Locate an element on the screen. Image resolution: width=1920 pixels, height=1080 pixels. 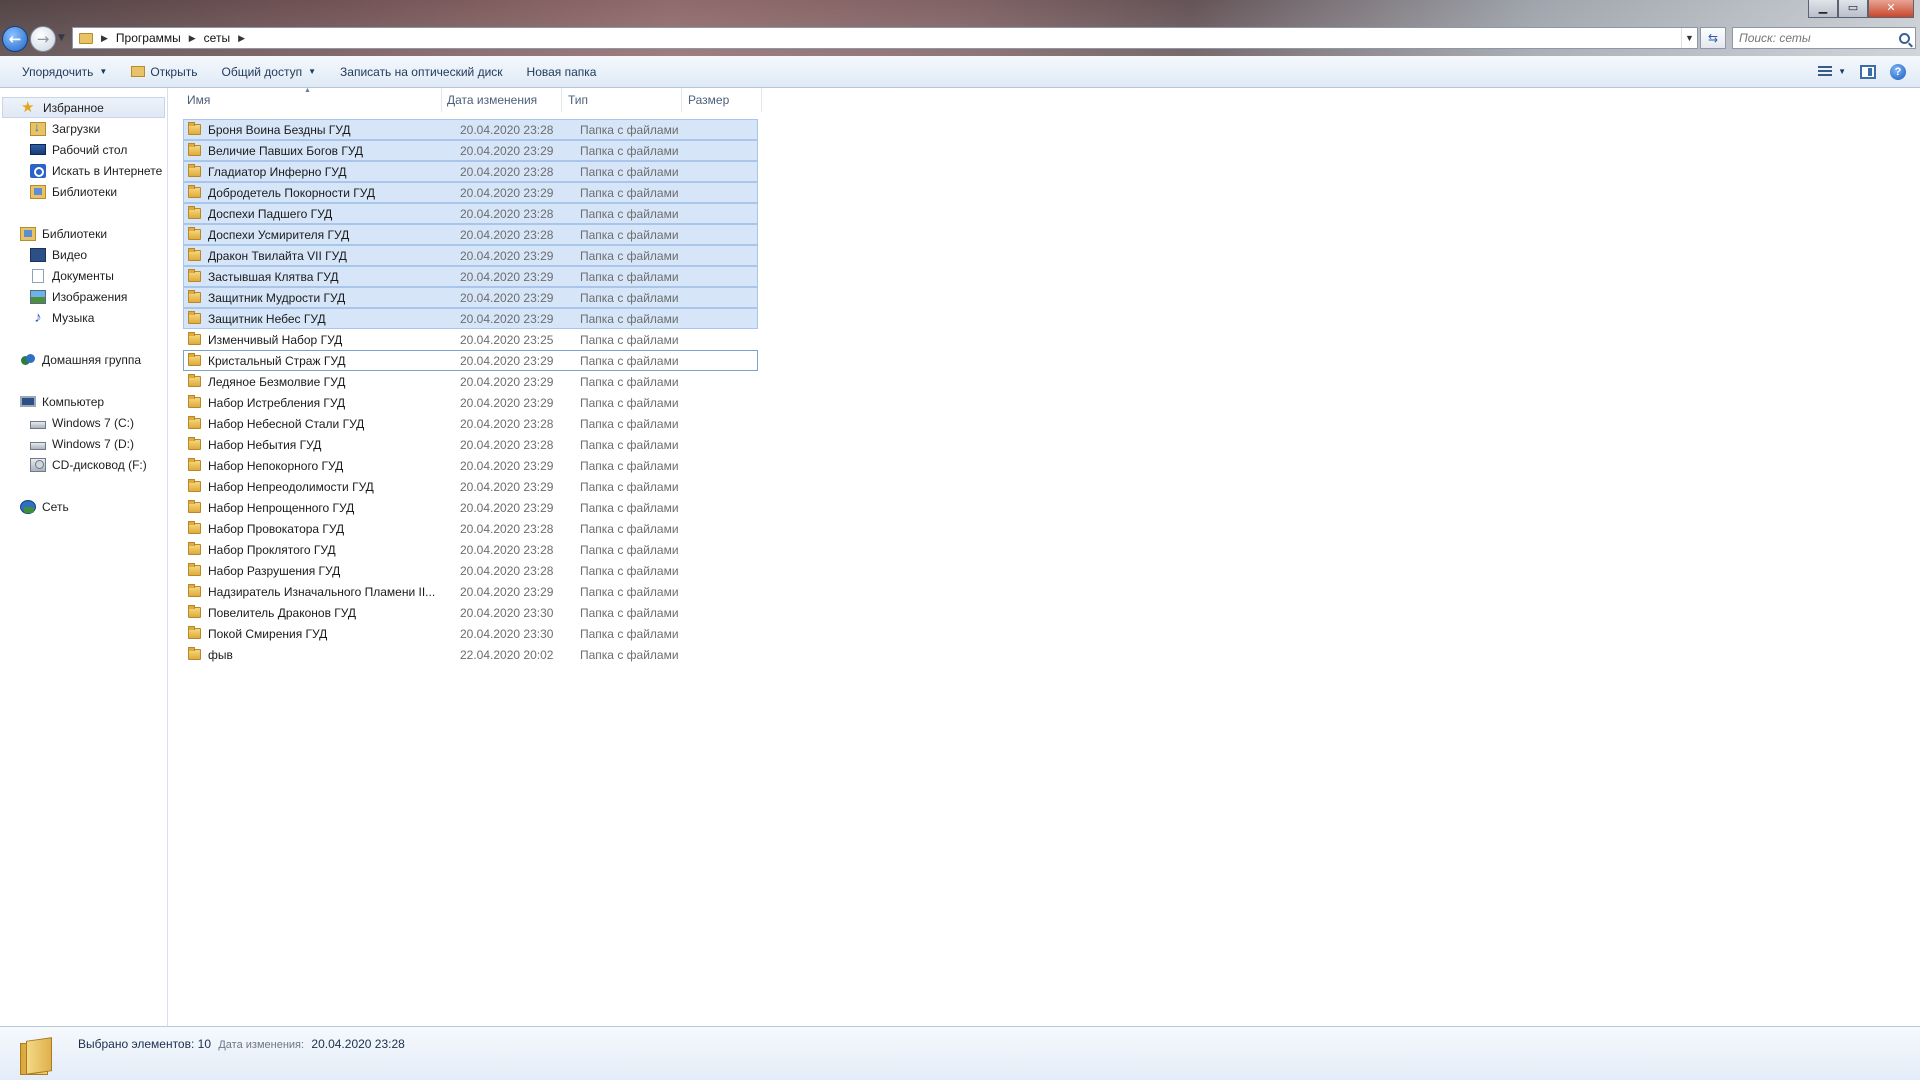
file-name: Ледяное Безмолвие ГУД is located at coordinates (277, 381).